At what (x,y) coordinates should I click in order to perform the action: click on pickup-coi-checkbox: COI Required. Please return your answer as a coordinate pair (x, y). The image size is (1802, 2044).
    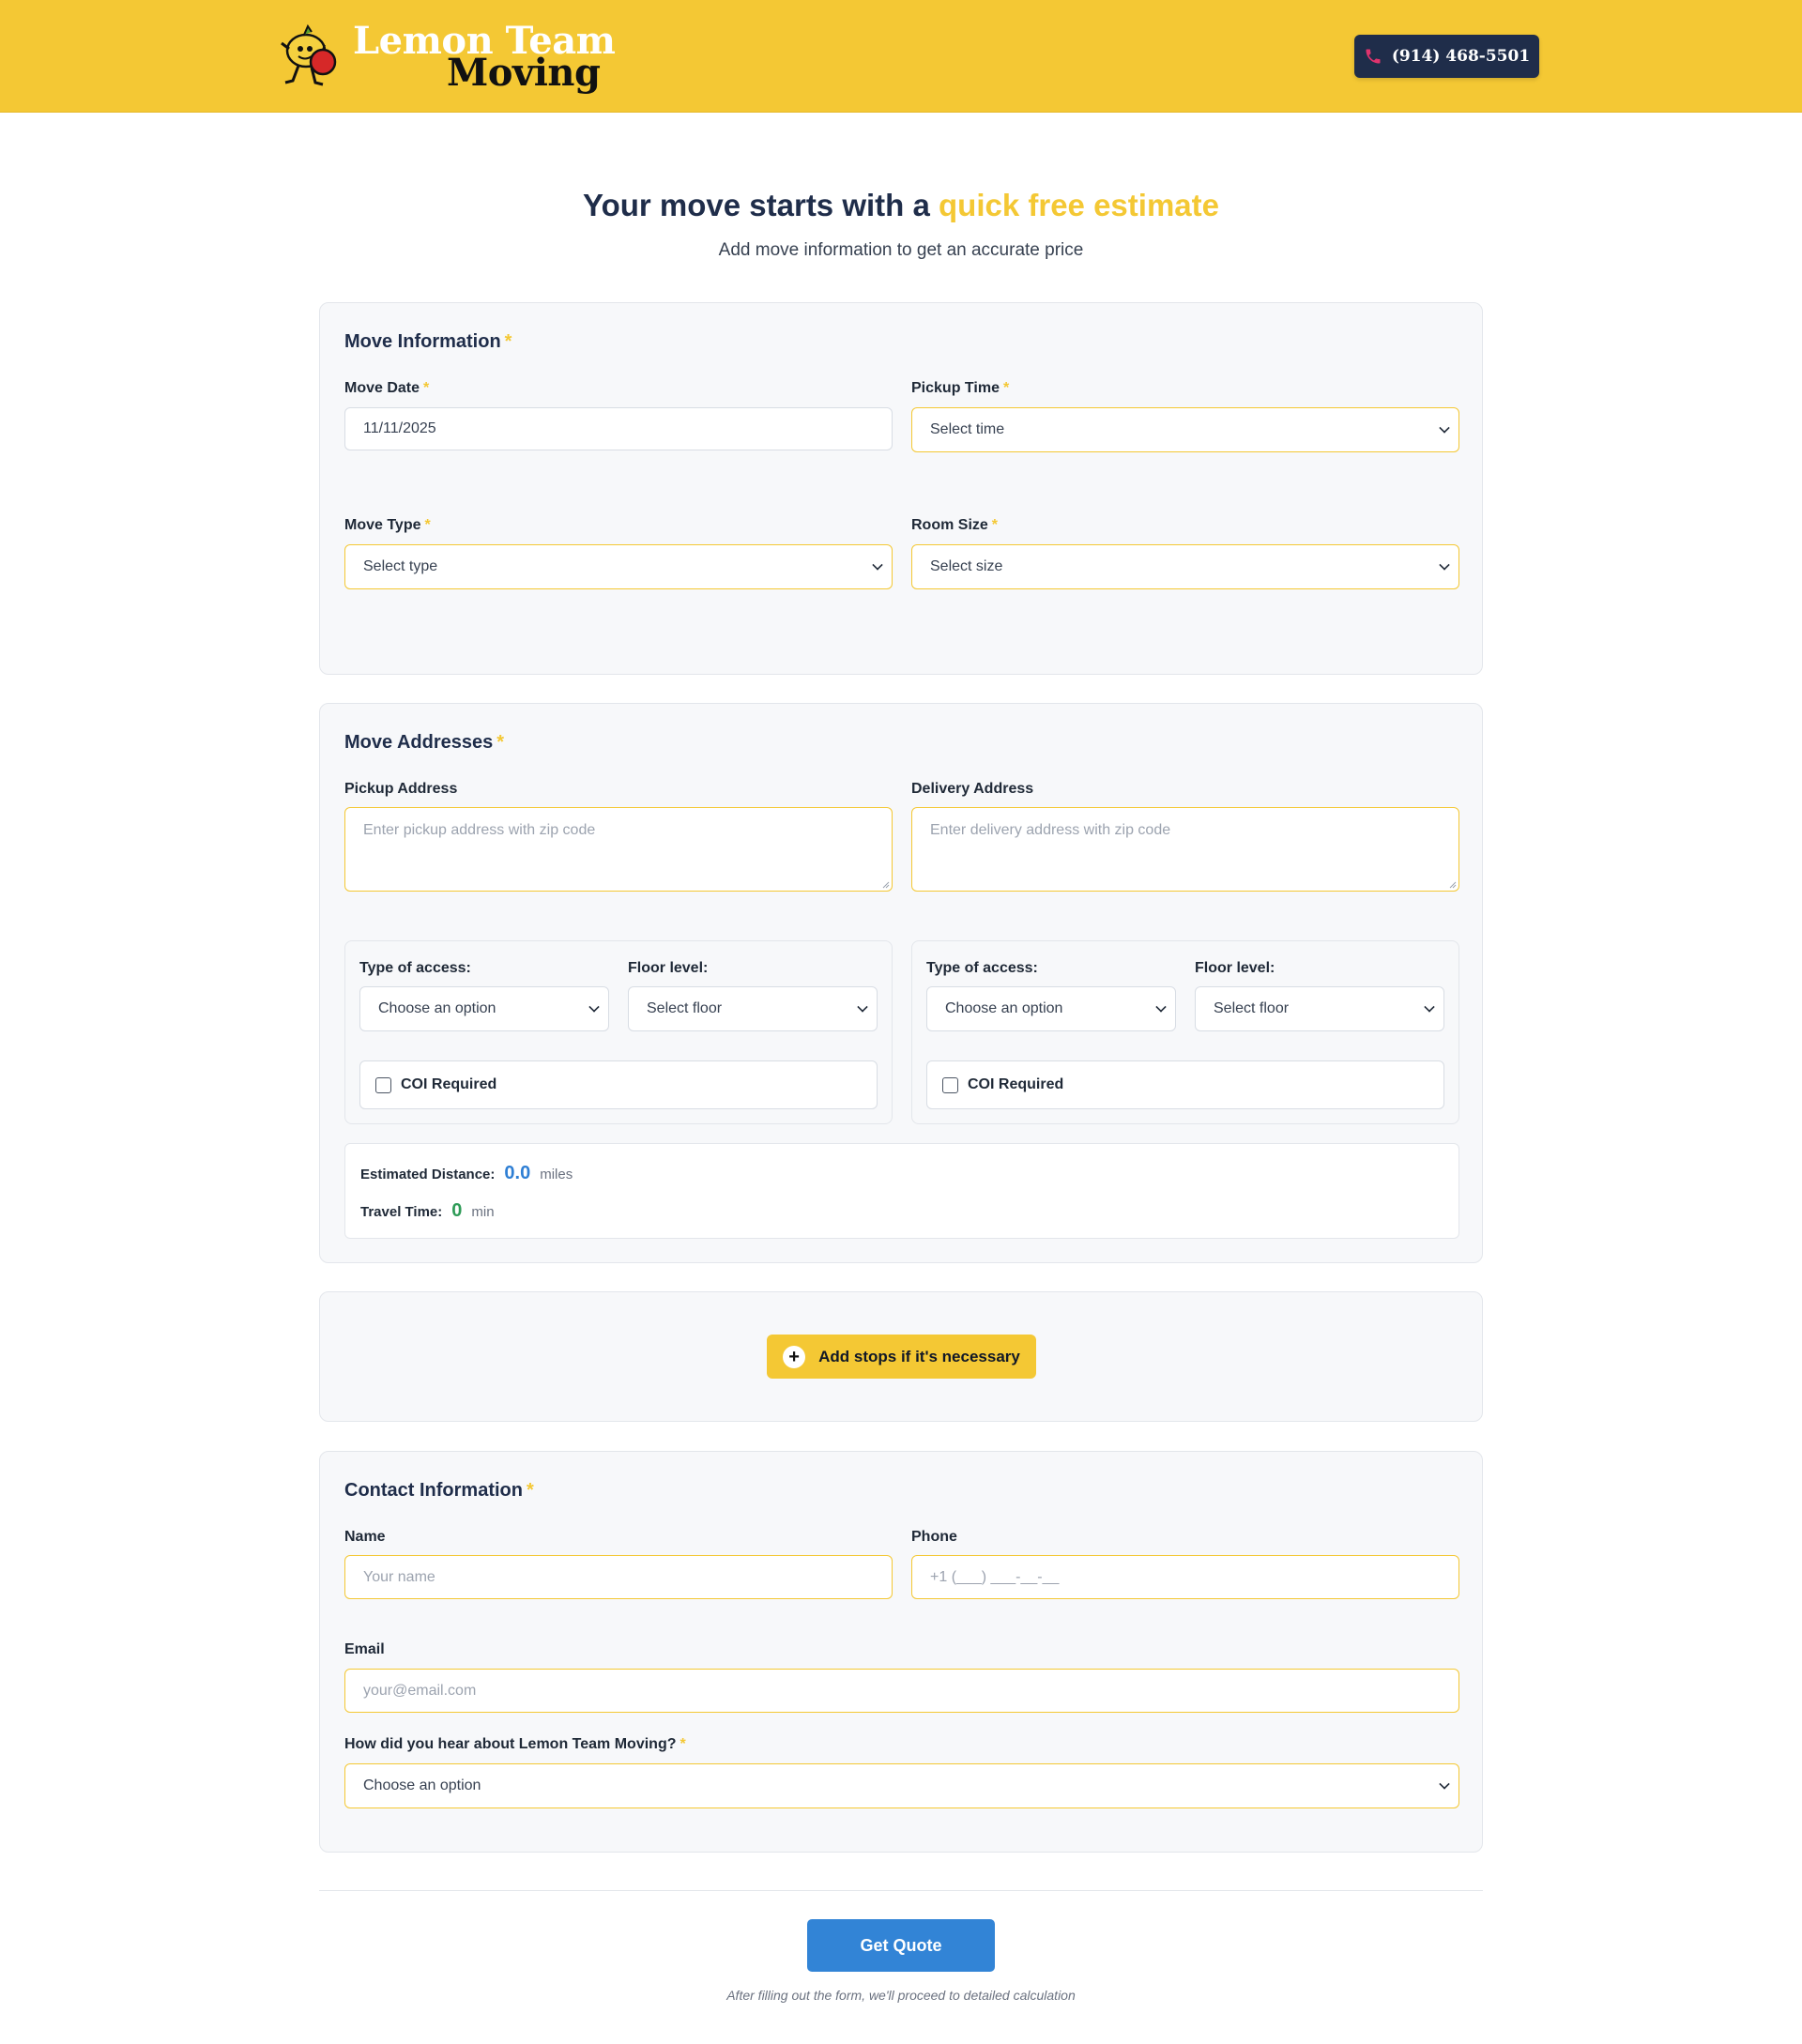
    Looking at the image, I should click on (618, 1084).